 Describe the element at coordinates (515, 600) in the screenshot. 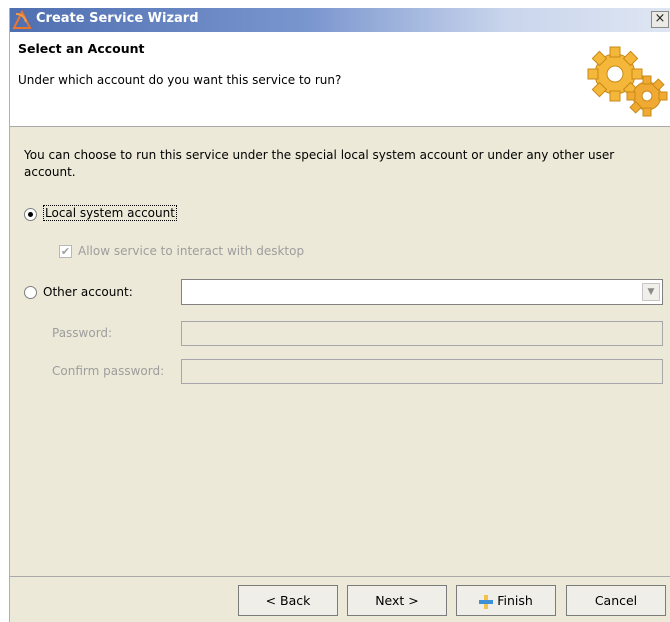

I see `finish-label: Finish` at that location.